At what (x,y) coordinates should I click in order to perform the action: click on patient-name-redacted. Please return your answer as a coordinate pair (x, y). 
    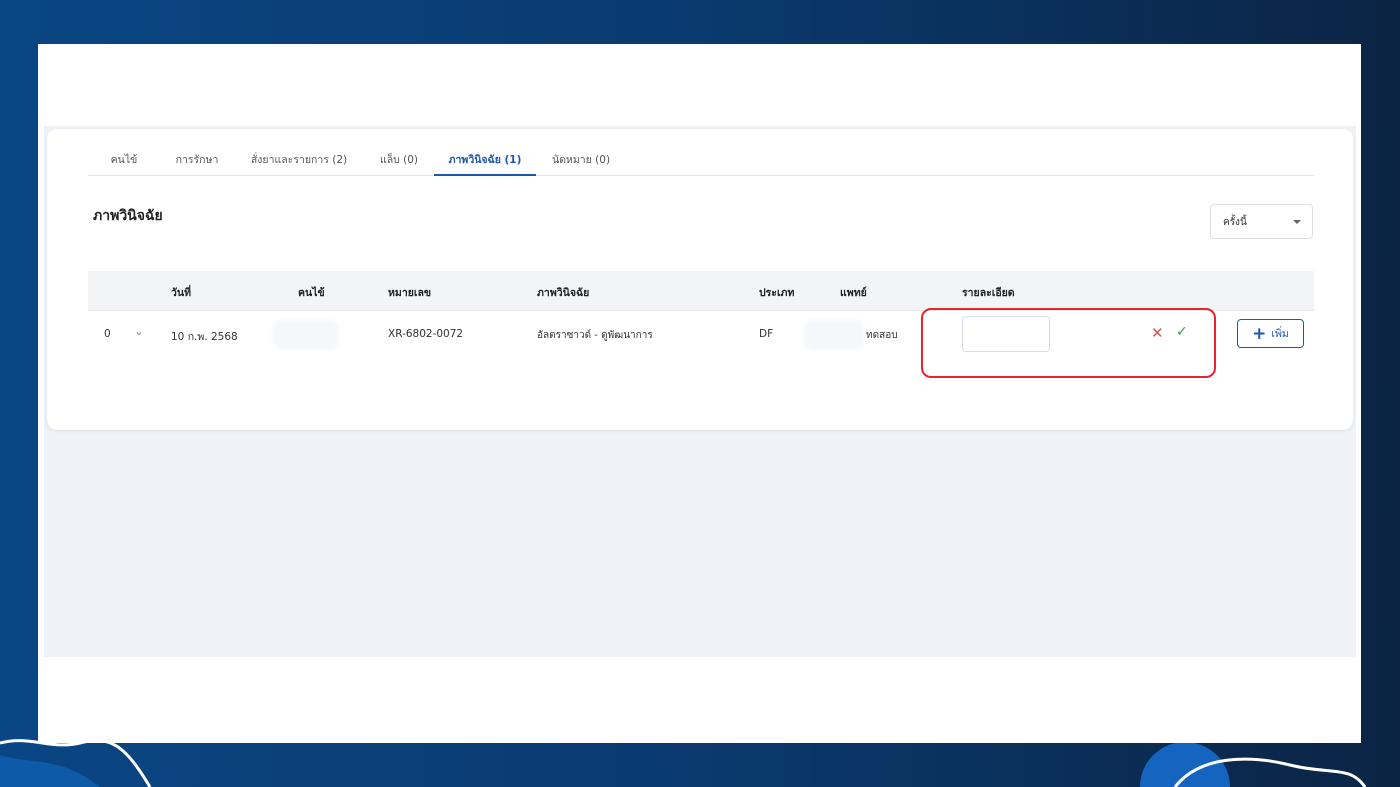
    Looking at the image, I should click on (306, 335).